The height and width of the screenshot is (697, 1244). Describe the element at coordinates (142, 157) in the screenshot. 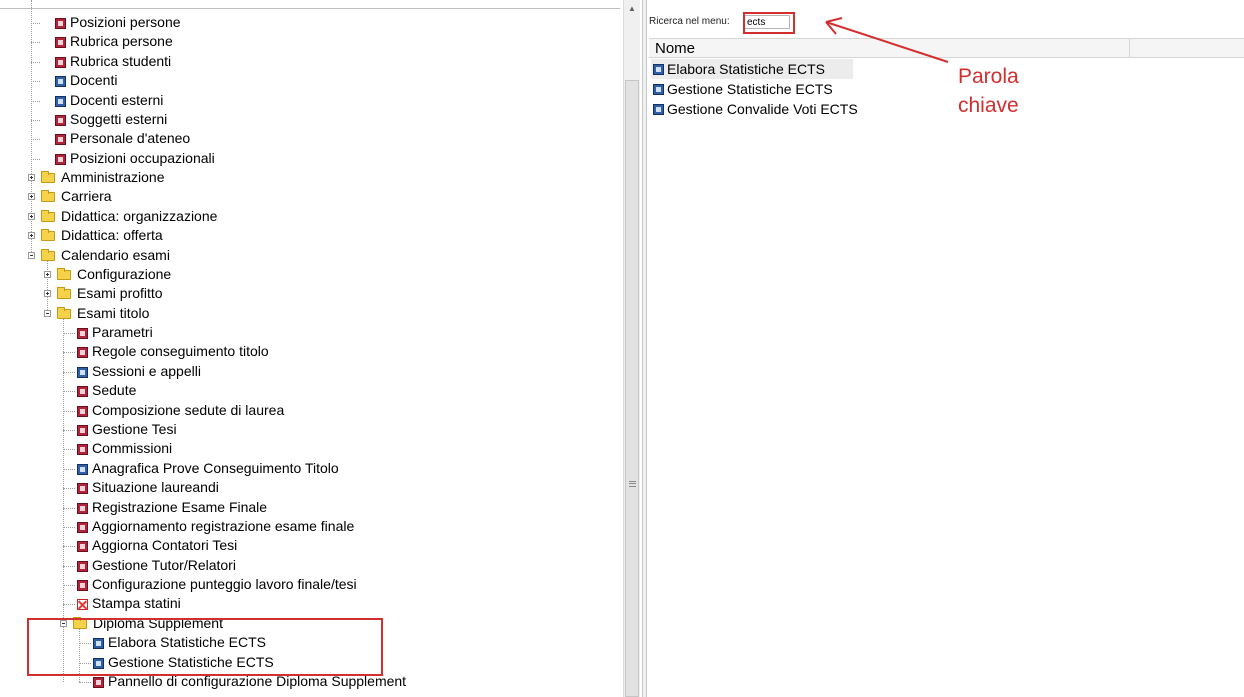

I see `tree-item-label: Posizioni occupazionali` at that location.